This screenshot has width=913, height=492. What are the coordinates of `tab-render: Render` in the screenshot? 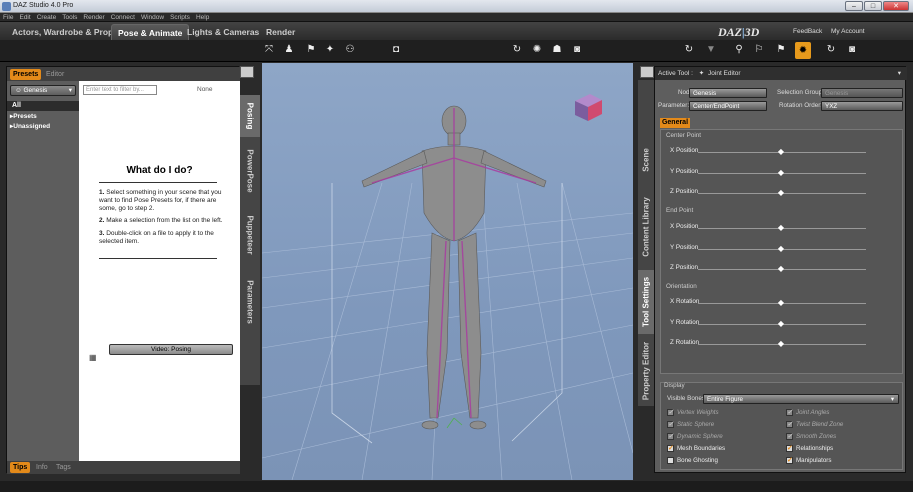 It's located at (280, 32).